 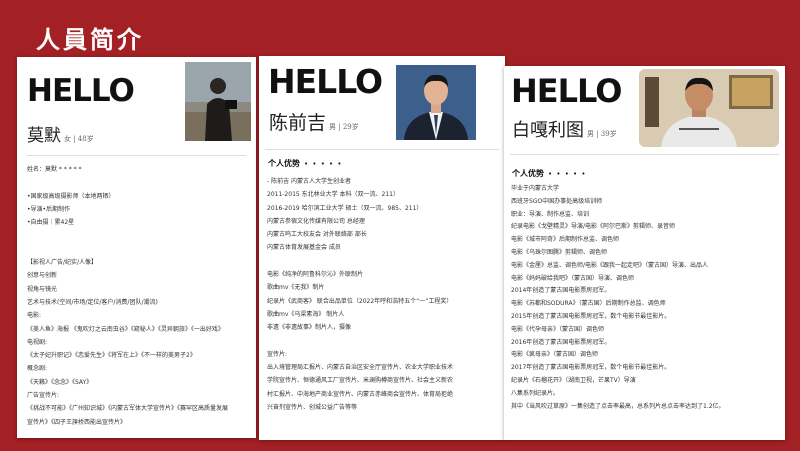 What do you see at coordinates (298, 123) in the screenshot?
I see `person-name: 陈前吉` at bounding box center [298, 123].